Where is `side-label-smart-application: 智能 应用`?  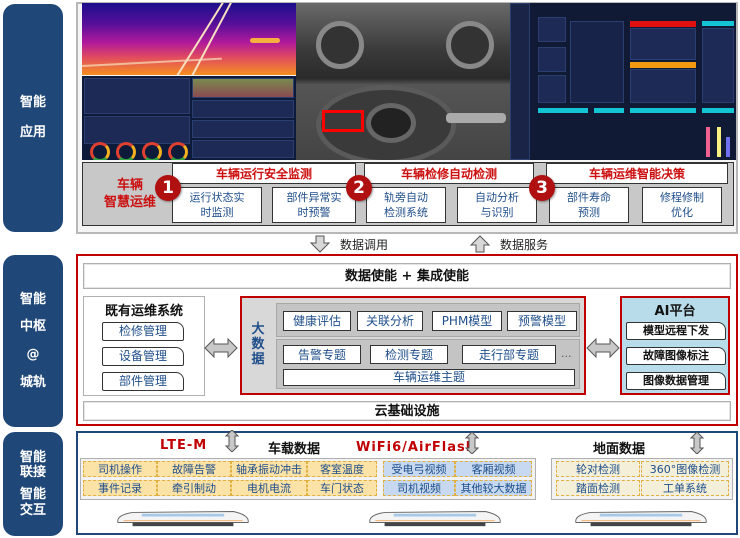
side-label-smart-application: 智能 应用 is located at coordinates (33, 118).